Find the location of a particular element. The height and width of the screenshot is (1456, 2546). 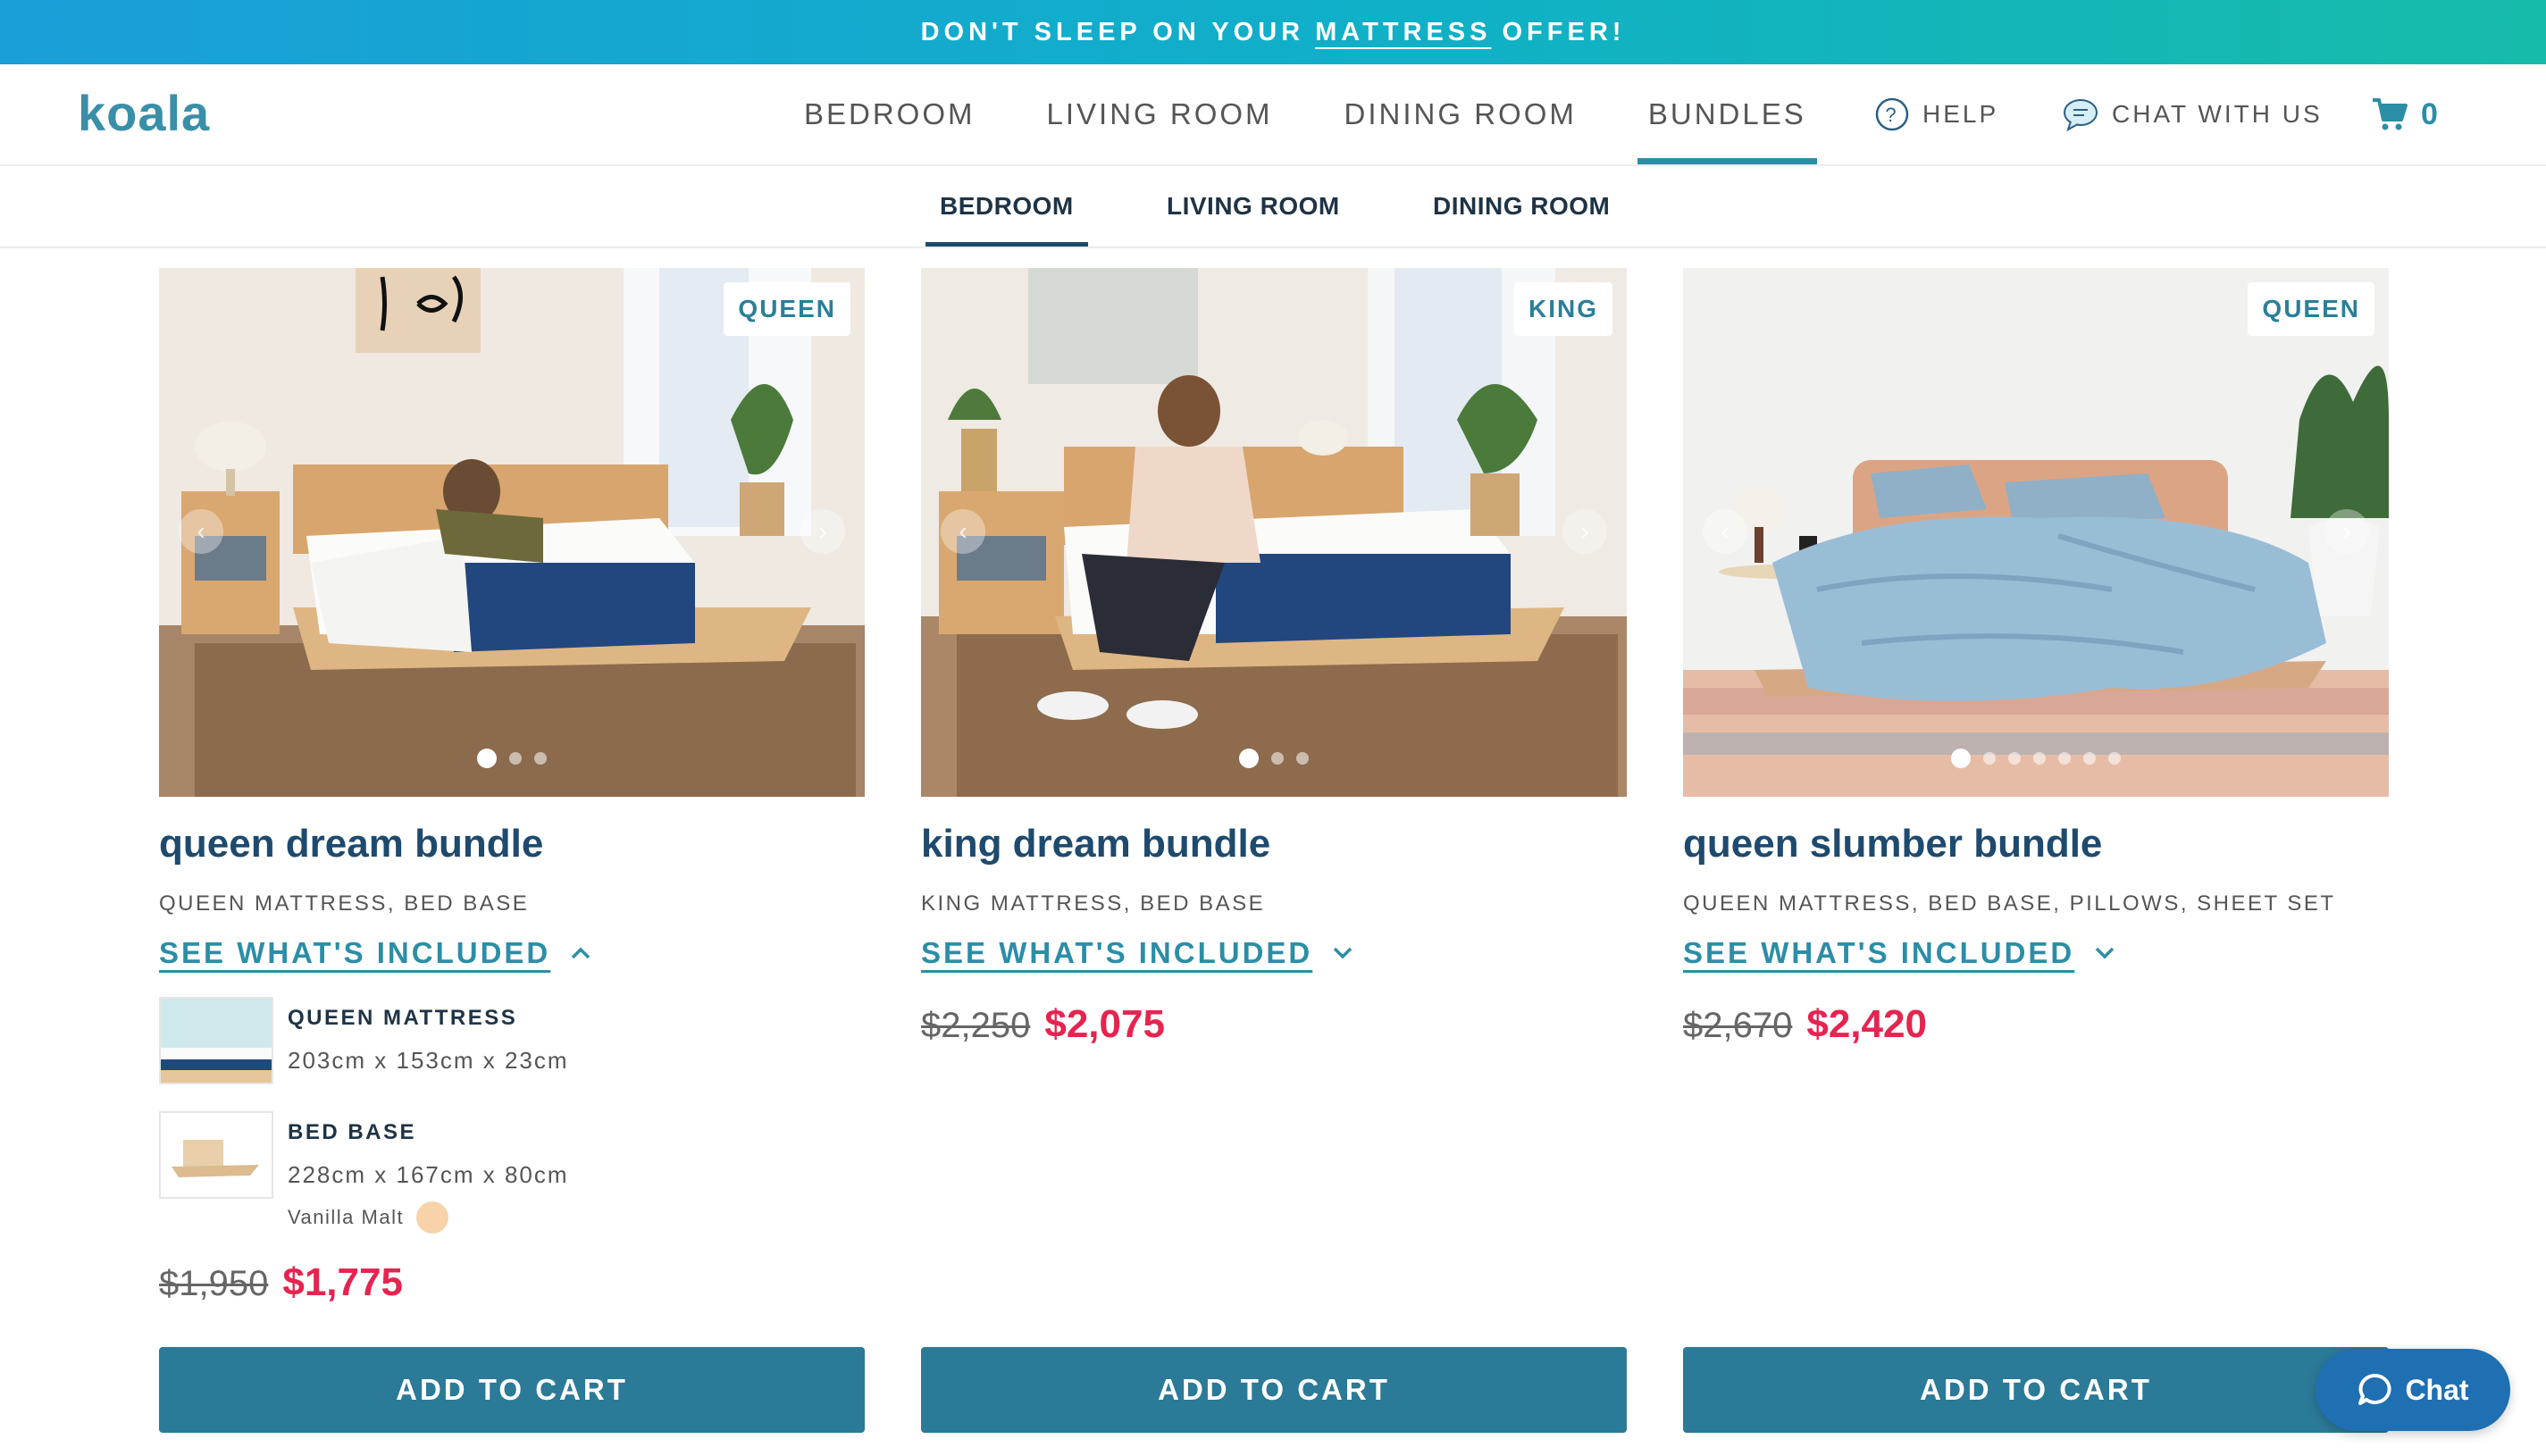

original-price: $2,670 is located at coordinates (1738, 1025).